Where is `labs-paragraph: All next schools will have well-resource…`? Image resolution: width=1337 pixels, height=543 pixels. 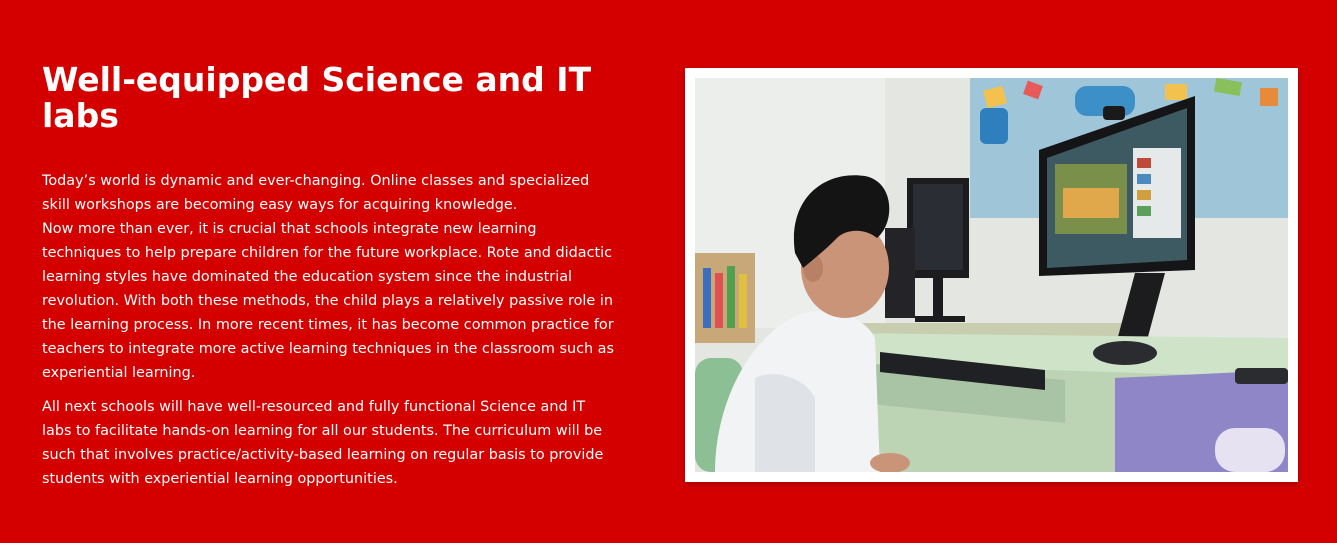
labs-paragraph: All next schools will have well-resource… is located at coordinates (323, 443).